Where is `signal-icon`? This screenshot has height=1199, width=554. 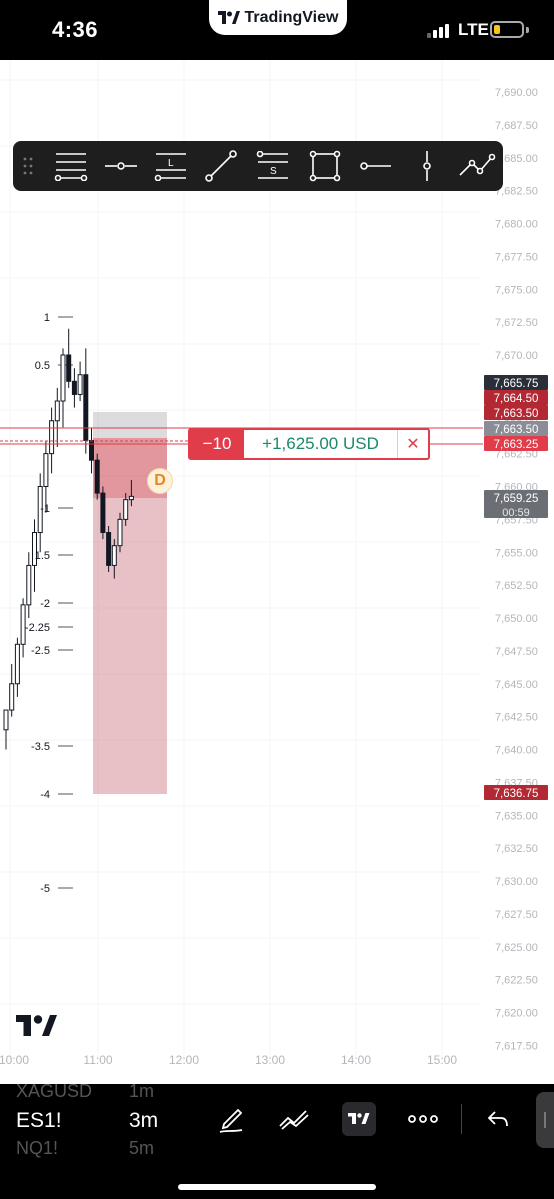 signal-icon is located at coordinates (438, 31).